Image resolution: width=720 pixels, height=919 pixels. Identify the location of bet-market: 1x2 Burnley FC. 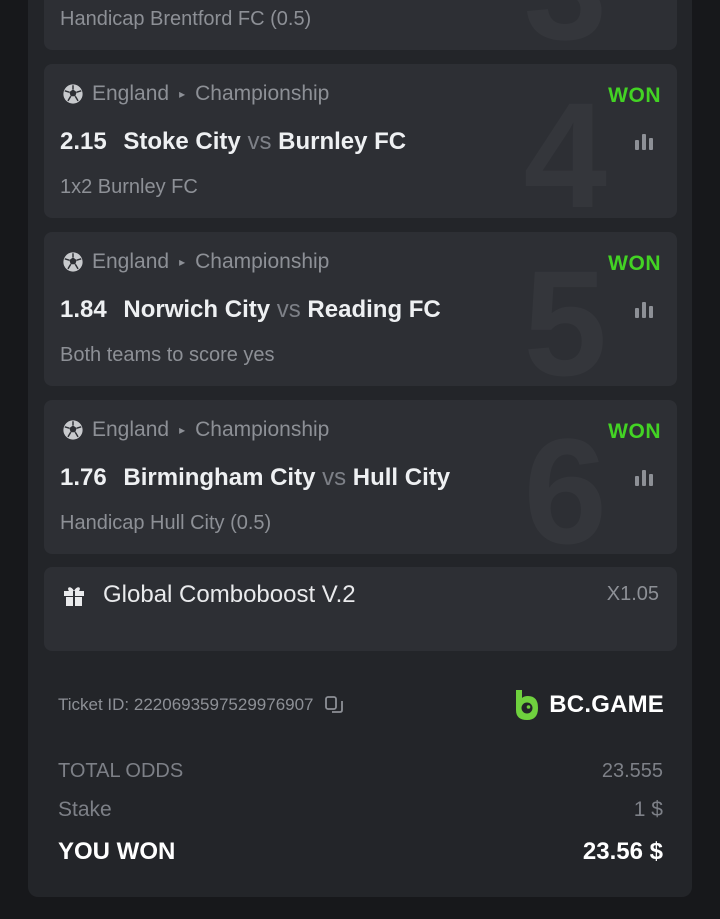
(129, 187).